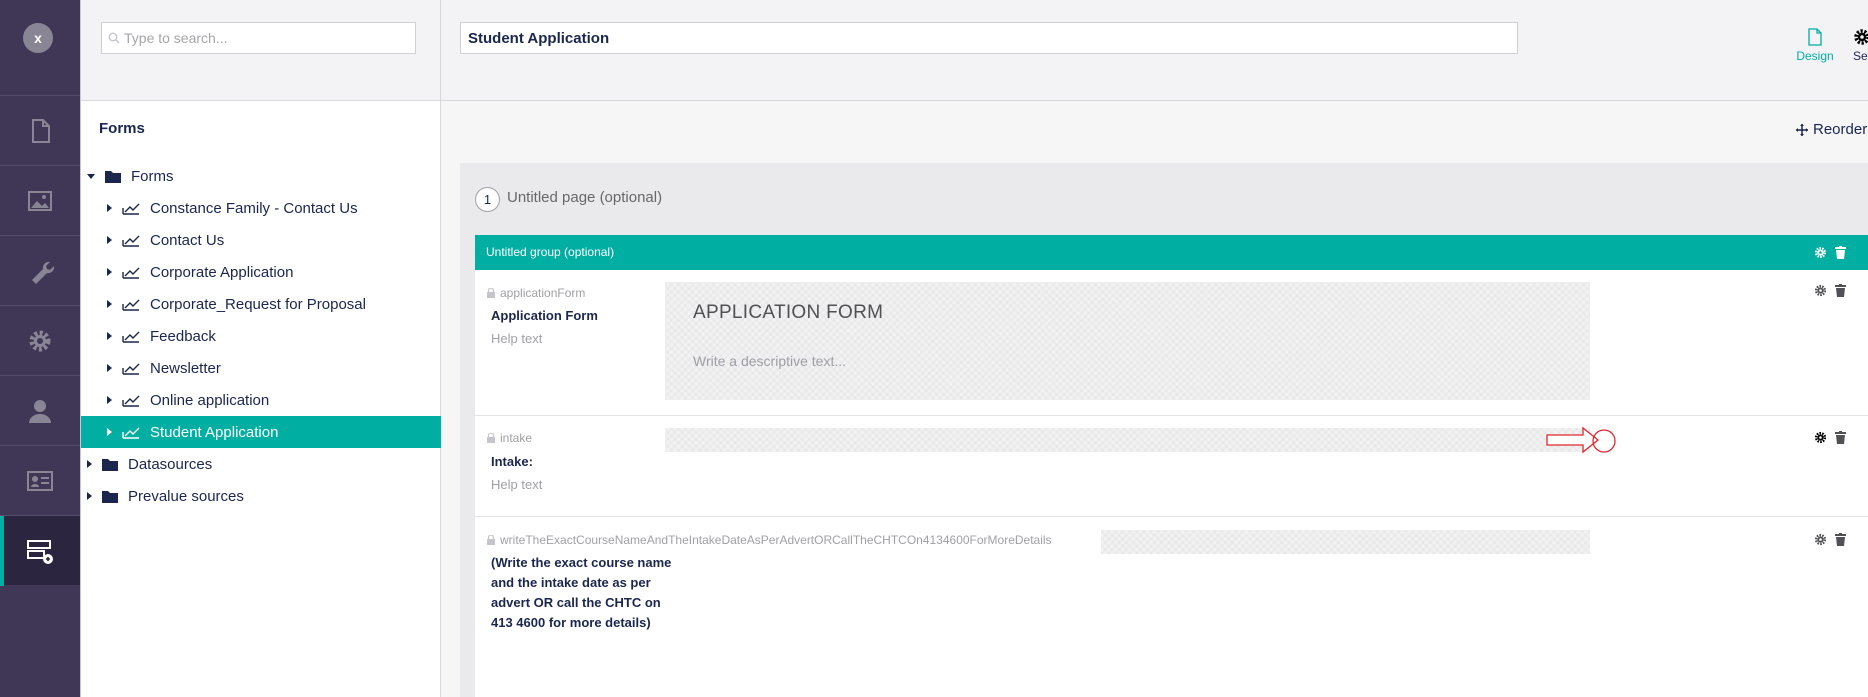 This screenshot has height=697, width=1868. What do you see at coordinates (1860, 56) in the screenshot?
I see `settings-tab-label: Settings` at bounding box center [1860, 56].